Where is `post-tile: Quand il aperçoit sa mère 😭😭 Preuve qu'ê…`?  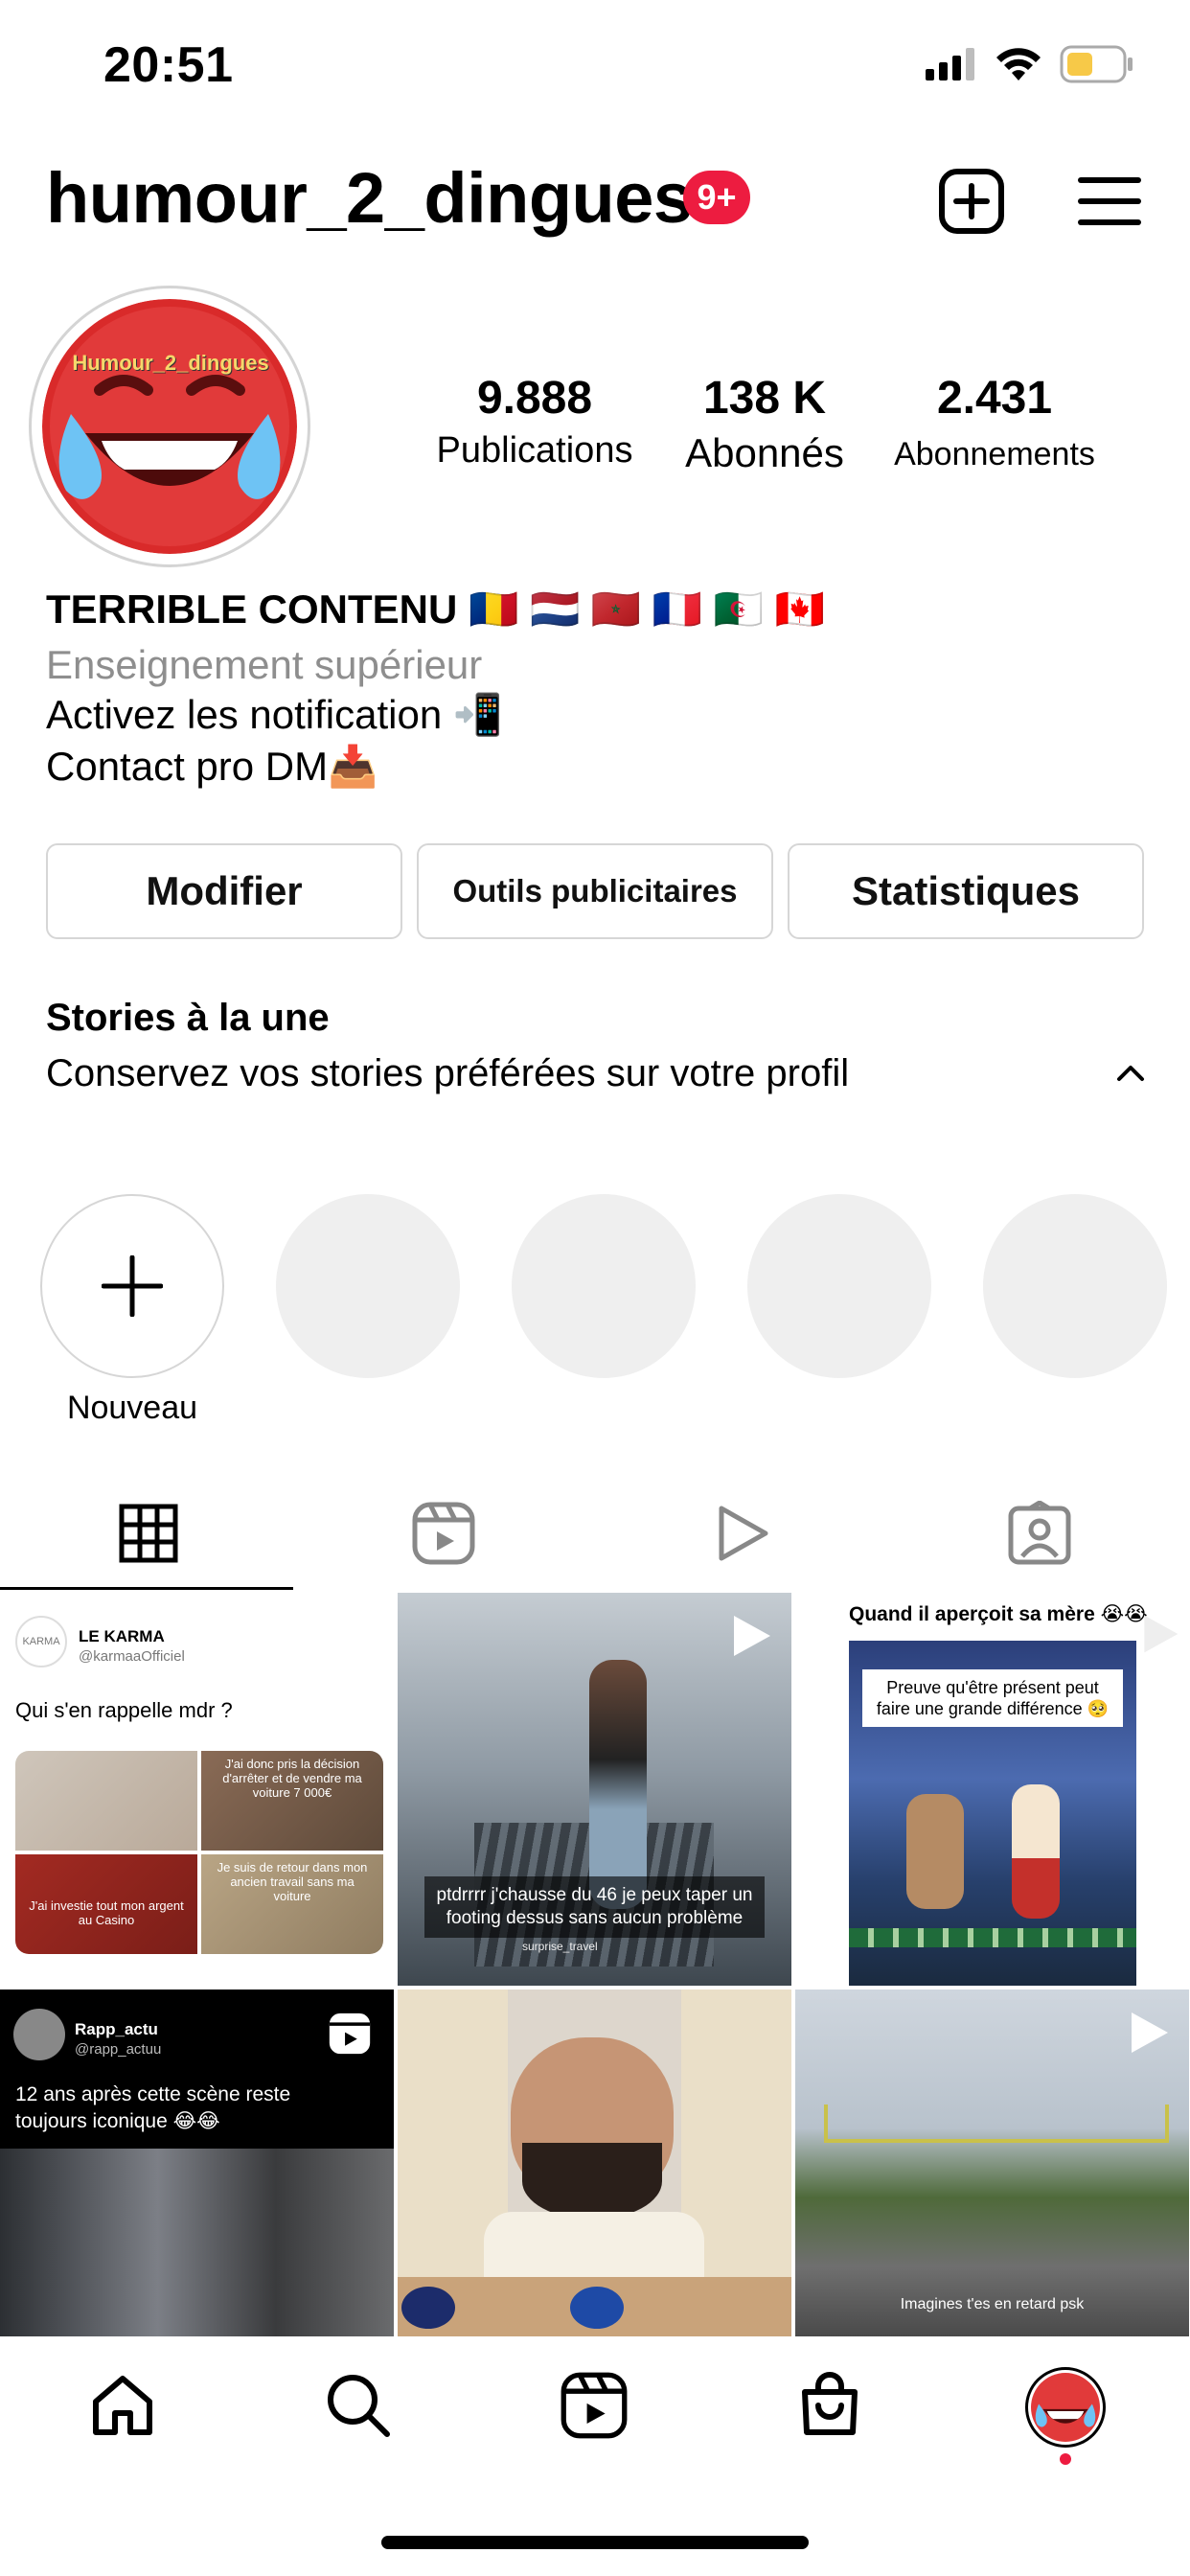 post-tile: Quand il aperçoit sa mère 😭😭 Preuve qu'ê… is located at coordinates (992, 1789).